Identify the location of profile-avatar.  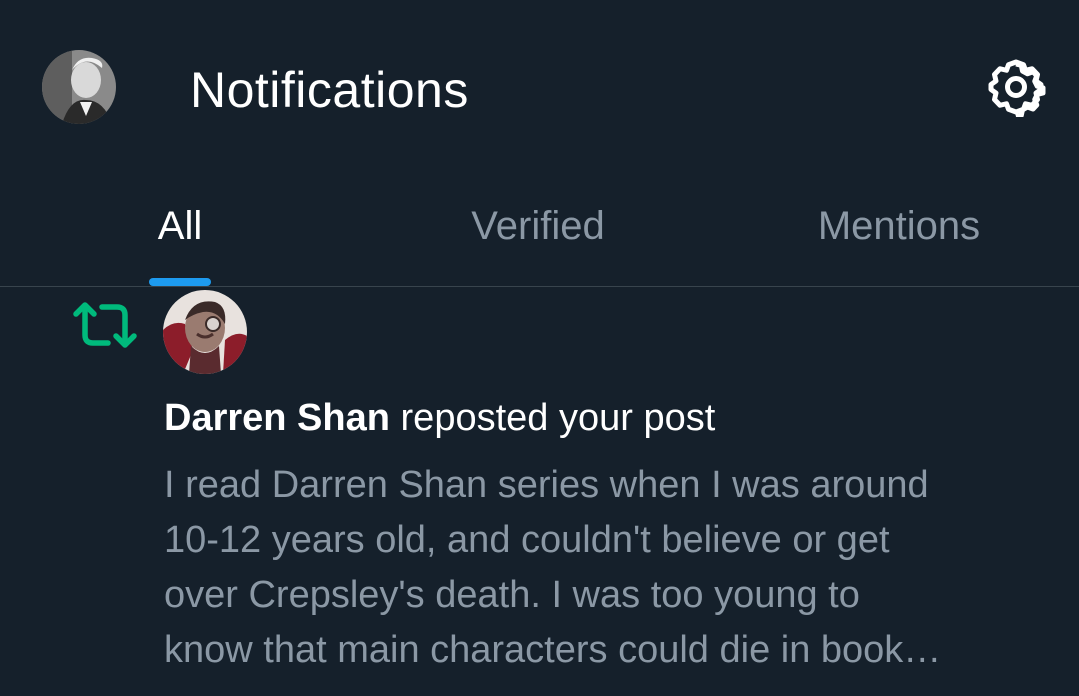
(79, 87).